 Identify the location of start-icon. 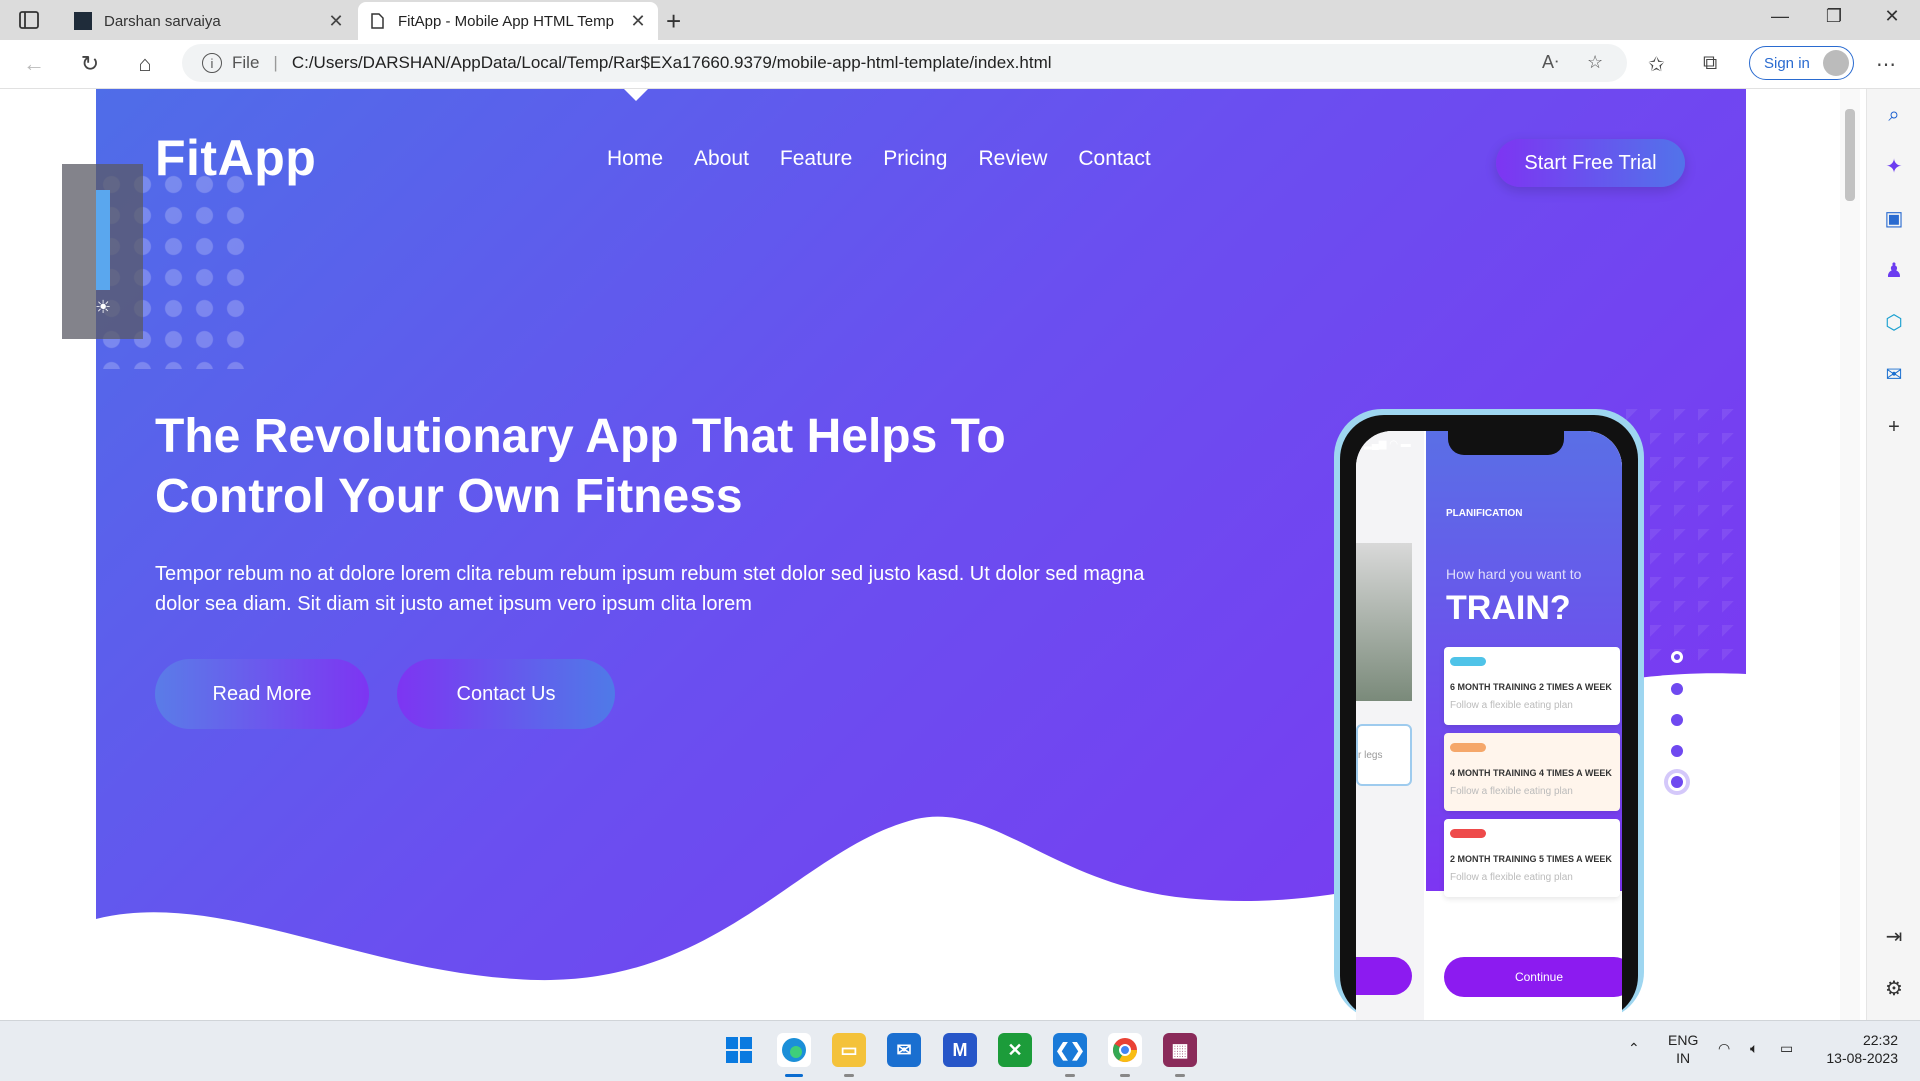
(739, 1050).